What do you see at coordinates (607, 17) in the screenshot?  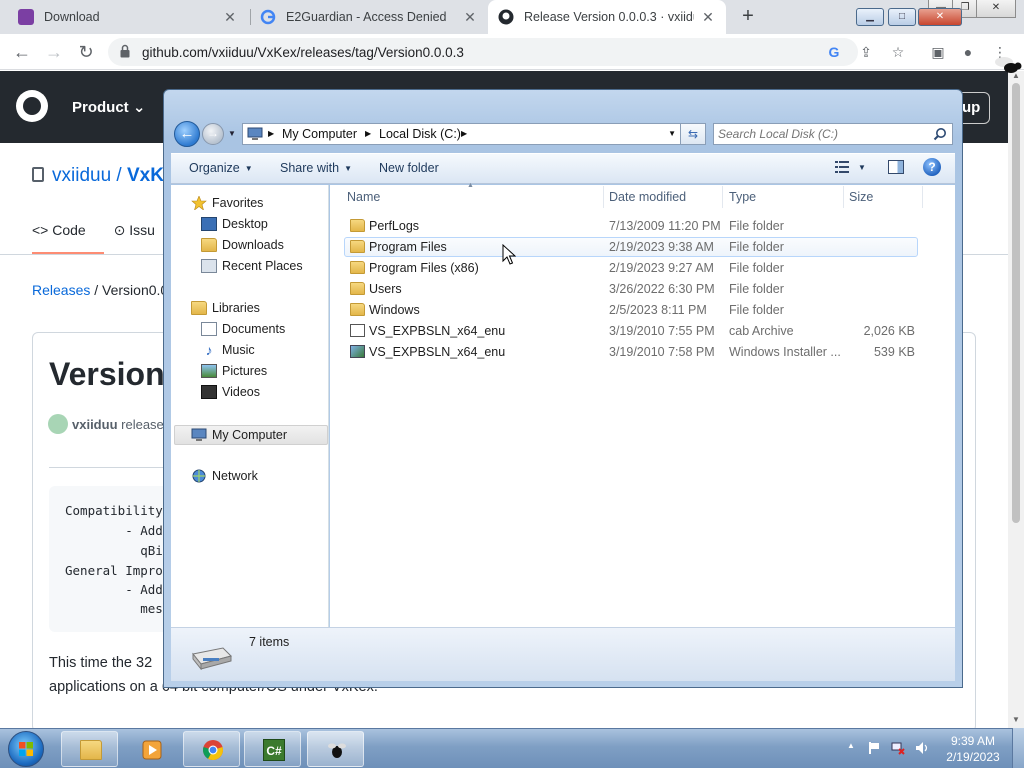 I see `tab-release: Release Version 0.0.0.3 · vxiiduu/ ✕` at bounding box center [607, 17].